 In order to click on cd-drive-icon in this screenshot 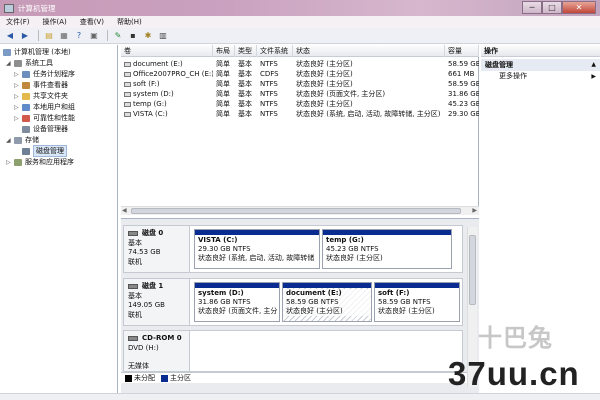, I will do `click(127, 74)`.